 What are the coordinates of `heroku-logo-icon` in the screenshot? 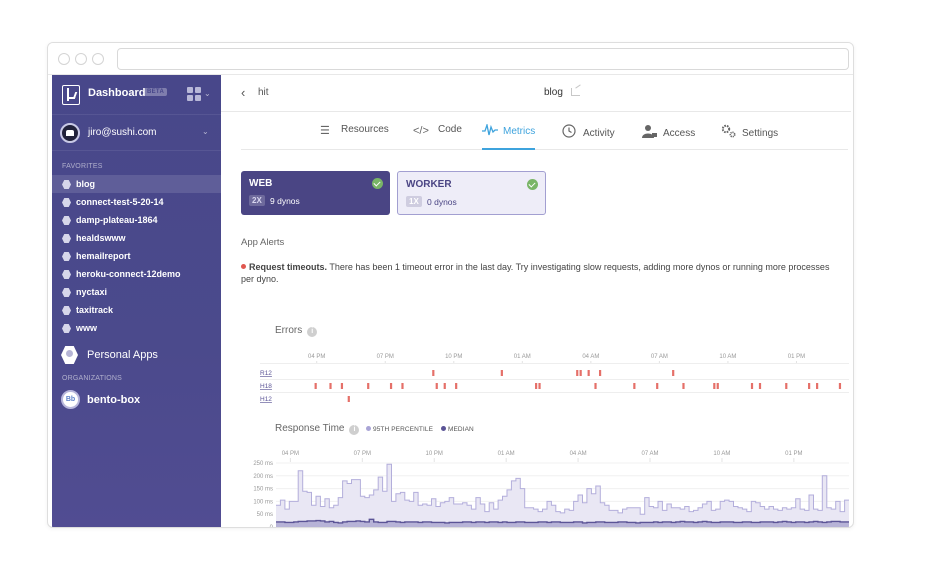 It's located at (71, 95).